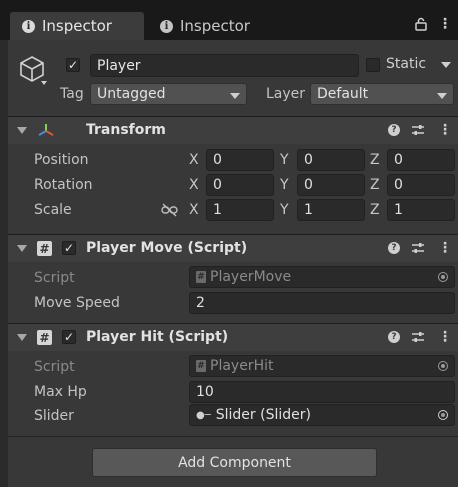  What do you see at coordinates (167, 248) in the screenshot?
I see `player-move-title: Player Move (Script)` at bounding box center [167, 248].